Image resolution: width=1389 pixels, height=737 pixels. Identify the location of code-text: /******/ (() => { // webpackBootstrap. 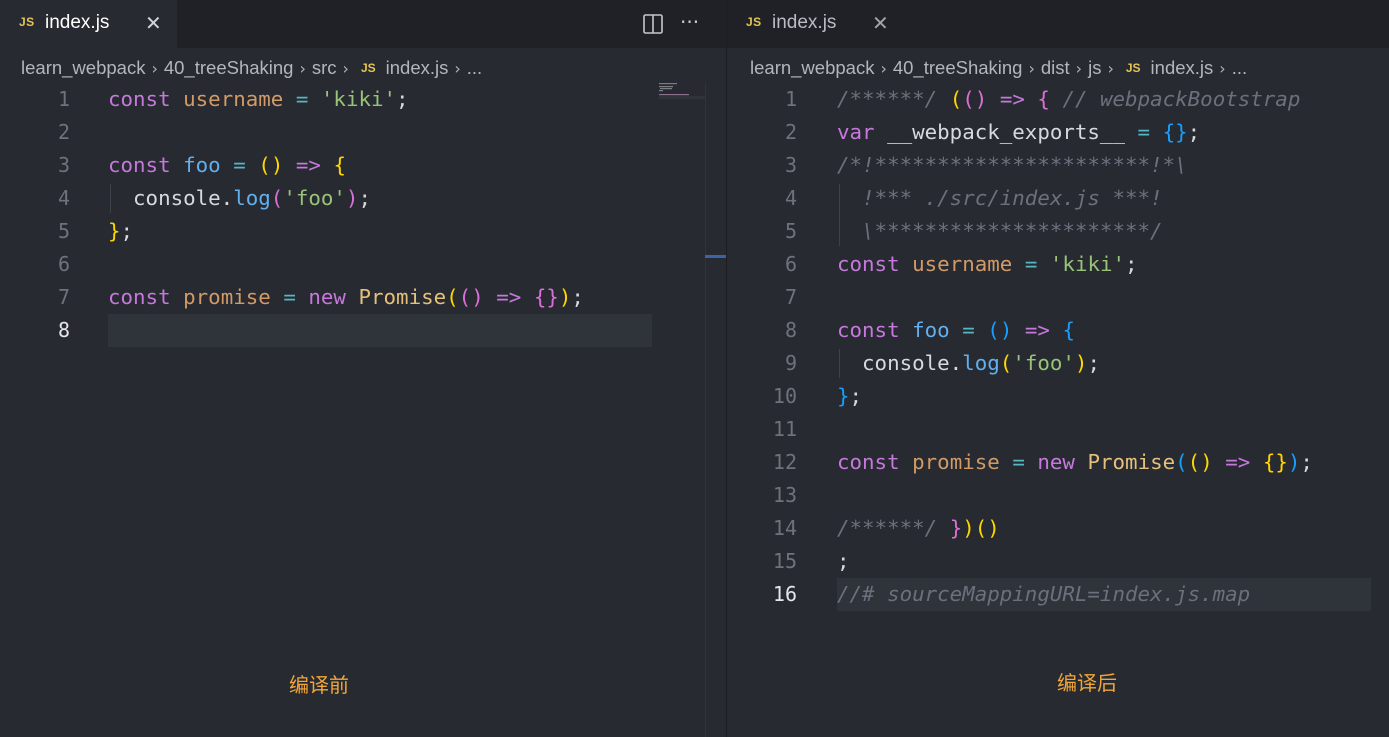
(1068, 99).